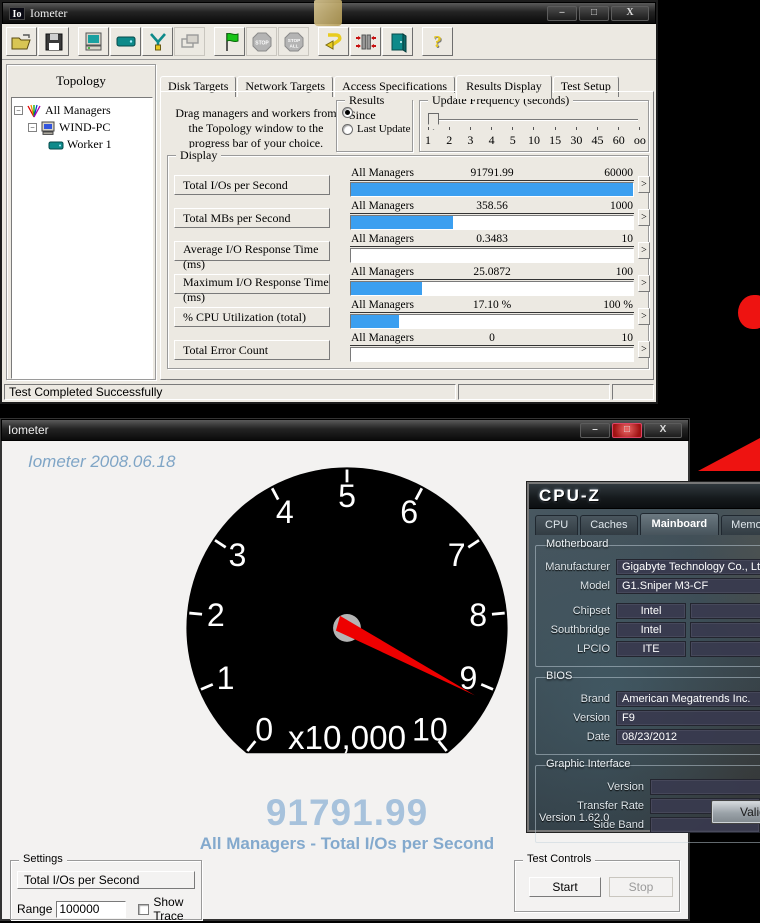 The image size is (760, 923). What do you see at coordinates (624, 272) in the screenshot?
I see `metric-max: 100` at bounding box center [624, 272].